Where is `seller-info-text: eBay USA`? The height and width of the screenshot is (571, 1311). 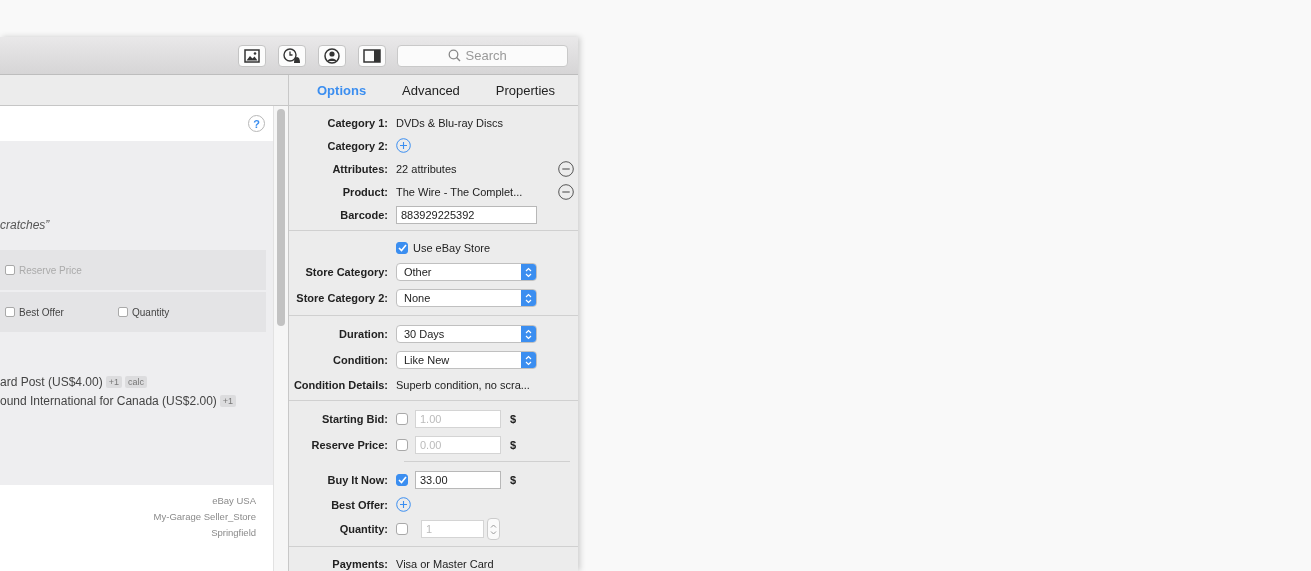 seller-info-text: eBay USA is located at coordinates (234, 501).